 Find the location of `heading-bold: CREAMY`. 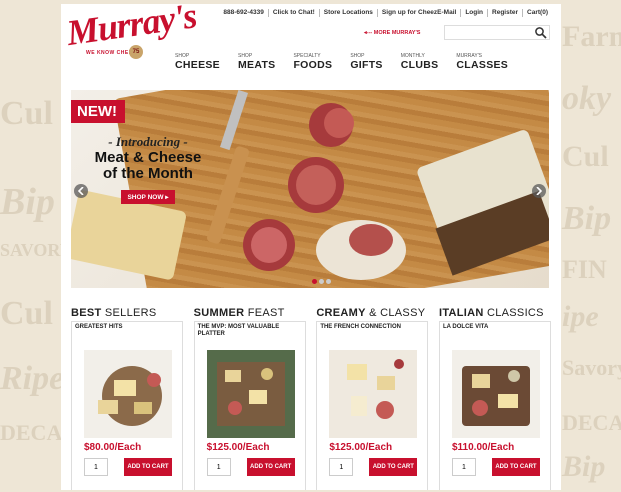

heading-bold: CREAMY is located at coordinates (341, 313).